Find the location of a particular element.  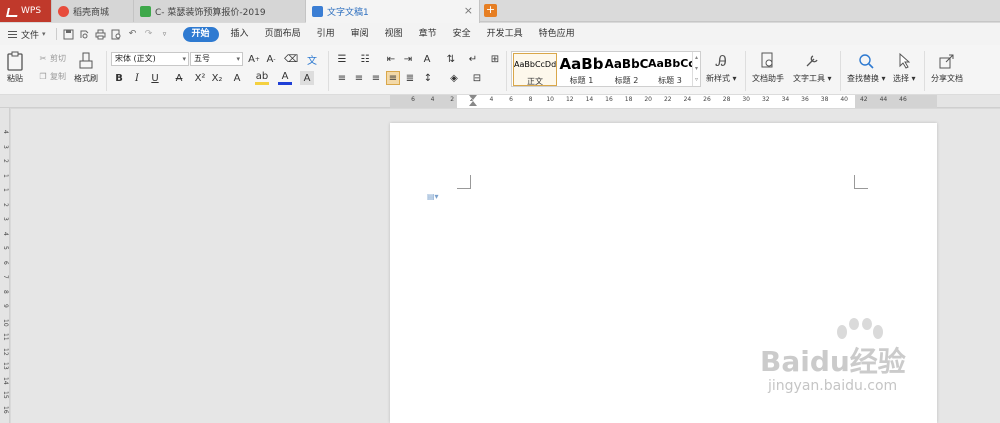

strikethrough-icon: A is located at coordinates (179, 78).